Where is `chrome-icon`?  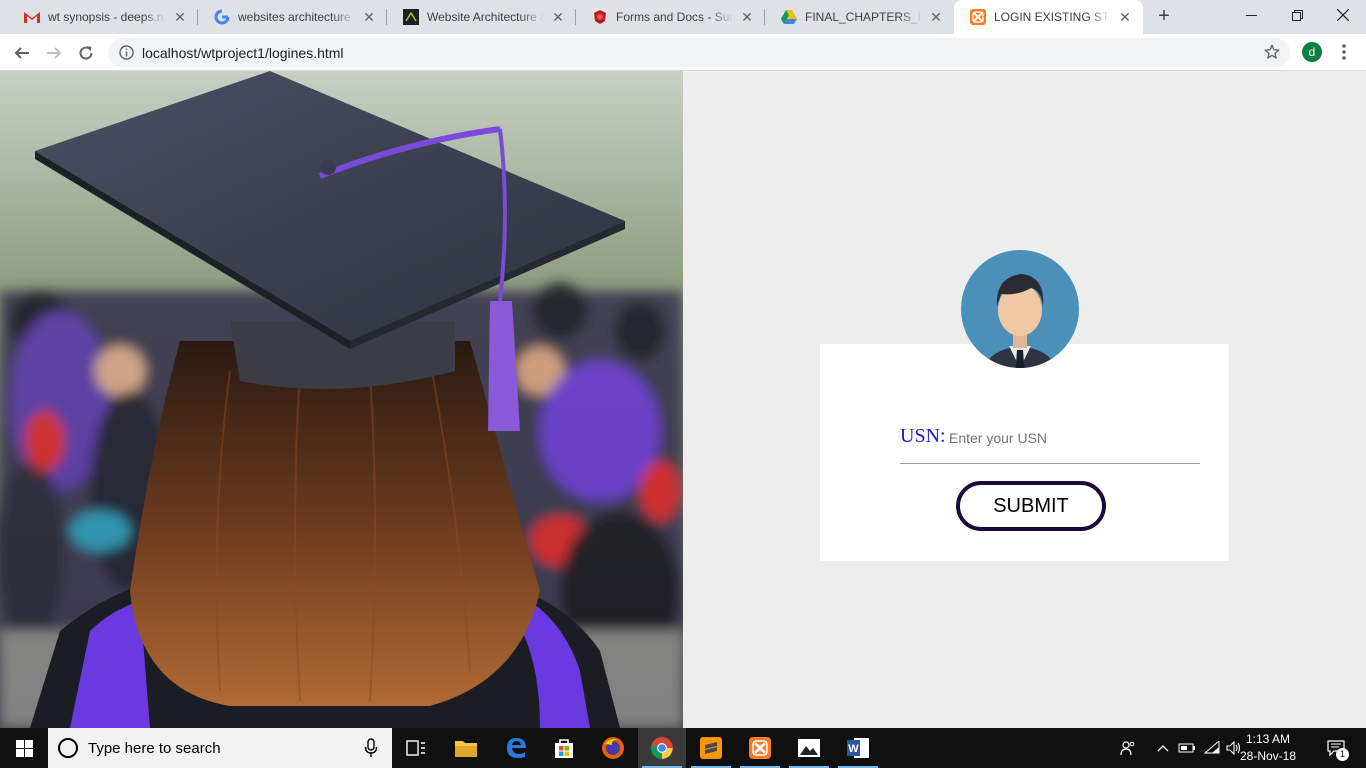 chrome-icon is located at coordinates (662, 748).